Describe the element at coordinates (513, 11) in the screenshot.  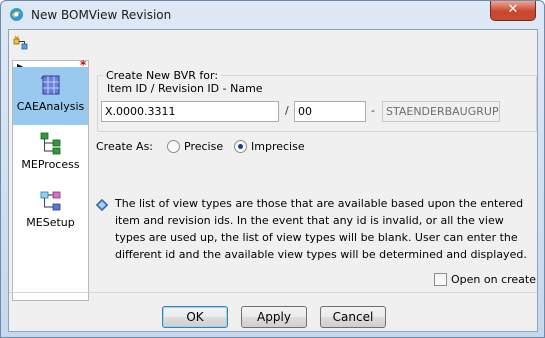
I see `close-button: ✕` at that location.